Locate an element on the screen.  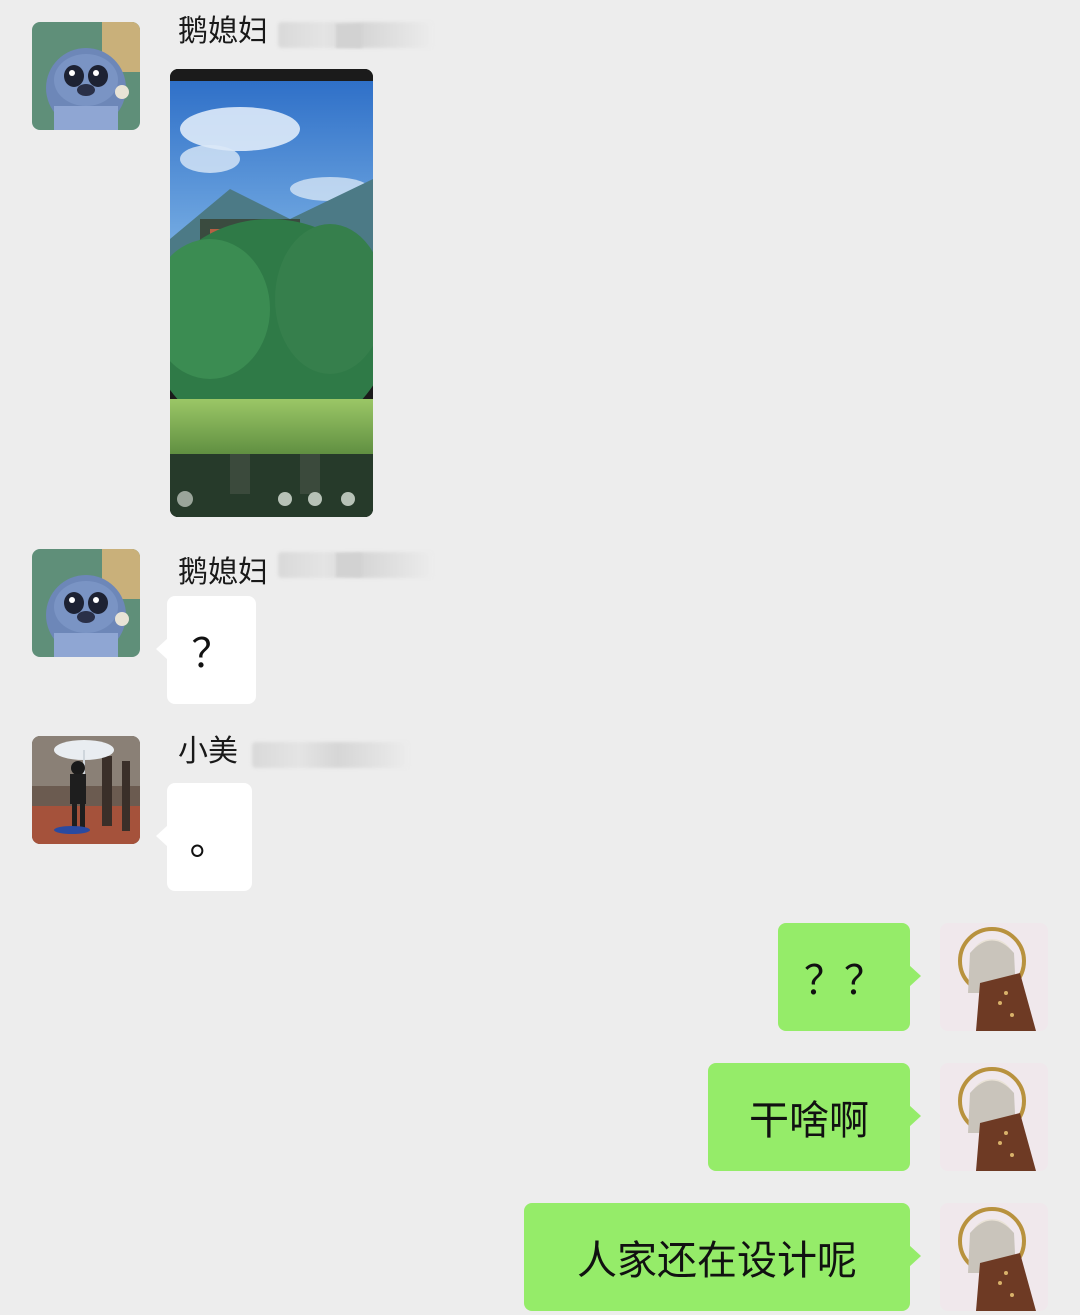
message-bubble-outgoing: ？？ is located at coordinates (849, 977).